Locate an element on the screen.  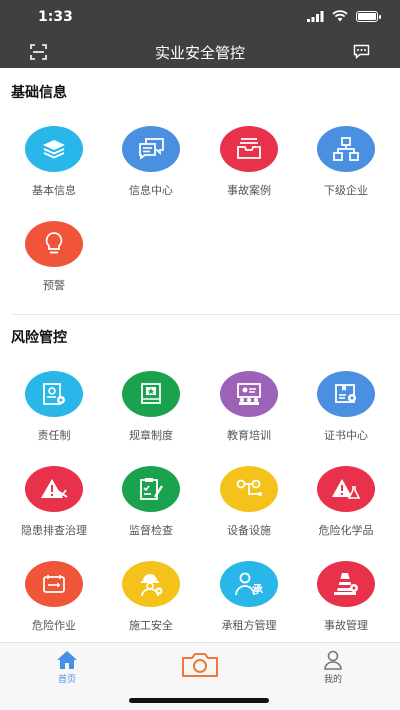
grid-item-construction-safety: 施工安全 is located at coordinates (151, 597).